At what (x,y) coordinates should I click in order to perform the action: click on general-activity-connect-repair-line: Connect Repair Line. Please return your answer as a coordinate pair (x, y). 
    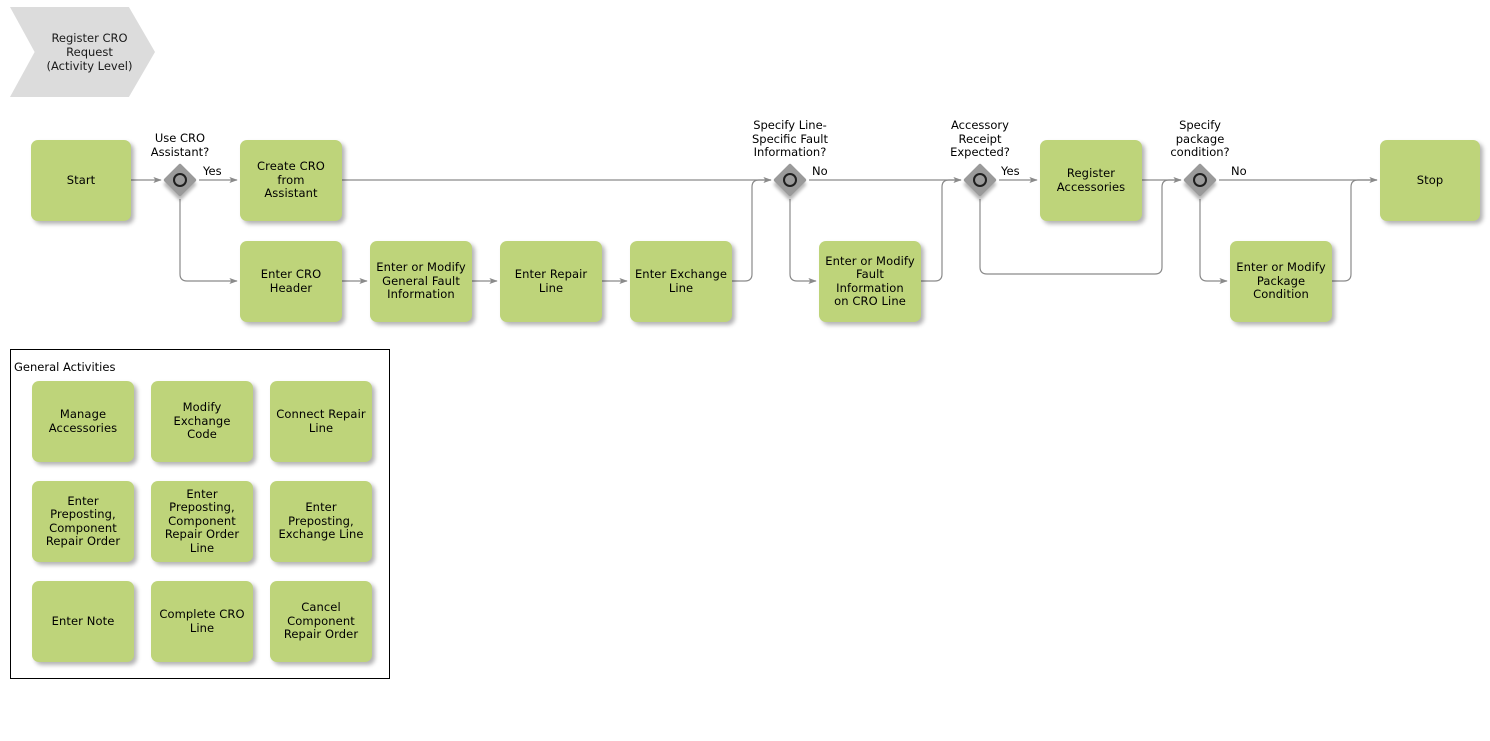
    Looking at the image, I should click on (321, 421).